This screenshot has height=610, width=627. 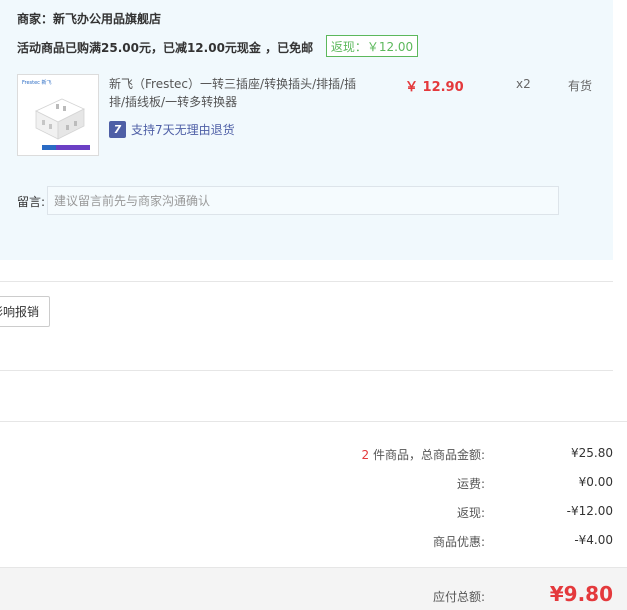 What do you see at coordinates (25, 311) in the screenshot?
I see `invoice-button: 影响报销` at bounding box center [25, 311].